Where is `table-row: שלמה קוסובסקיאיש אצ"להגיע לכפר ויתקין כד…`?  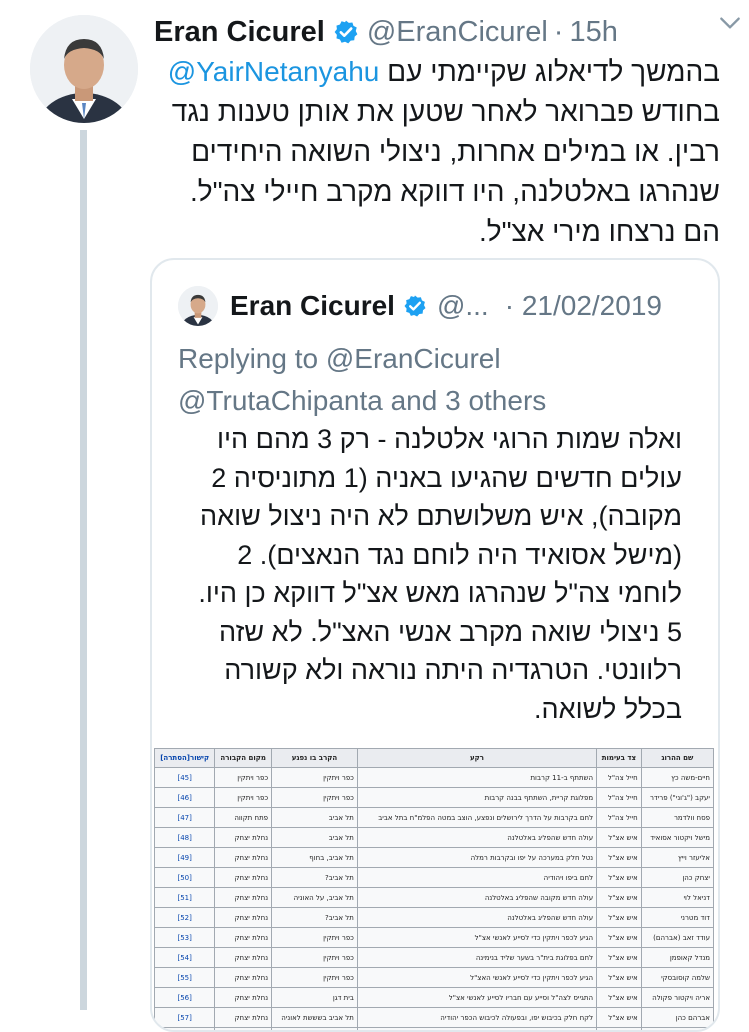
table-row: שלמה קוסובסקיאיש אצ"להגיע לכפר ויתקין כד… is located at coordinates (434, 978).